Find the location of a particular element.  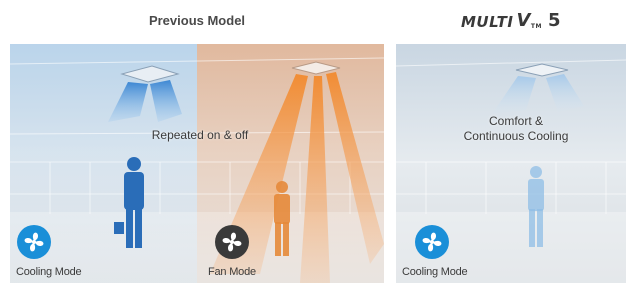

comfort-text-block: Comfort & Continuous Cooling is located at coordinates (516, 129).